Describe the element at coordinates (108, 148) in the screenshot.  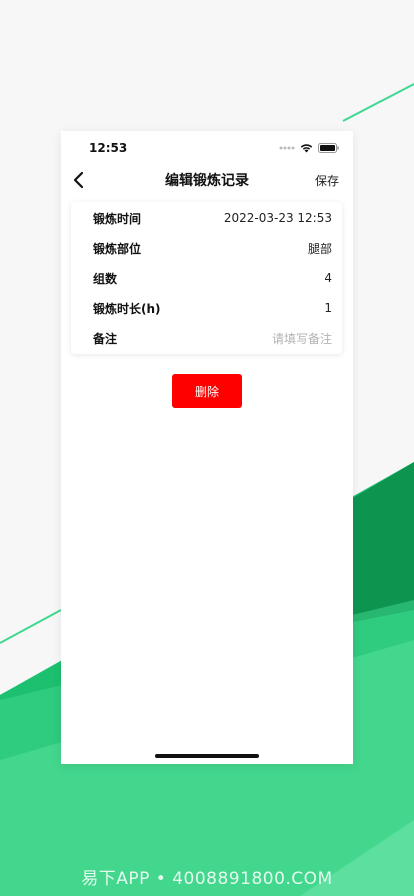
I see `status-time: 12:53` at that location.